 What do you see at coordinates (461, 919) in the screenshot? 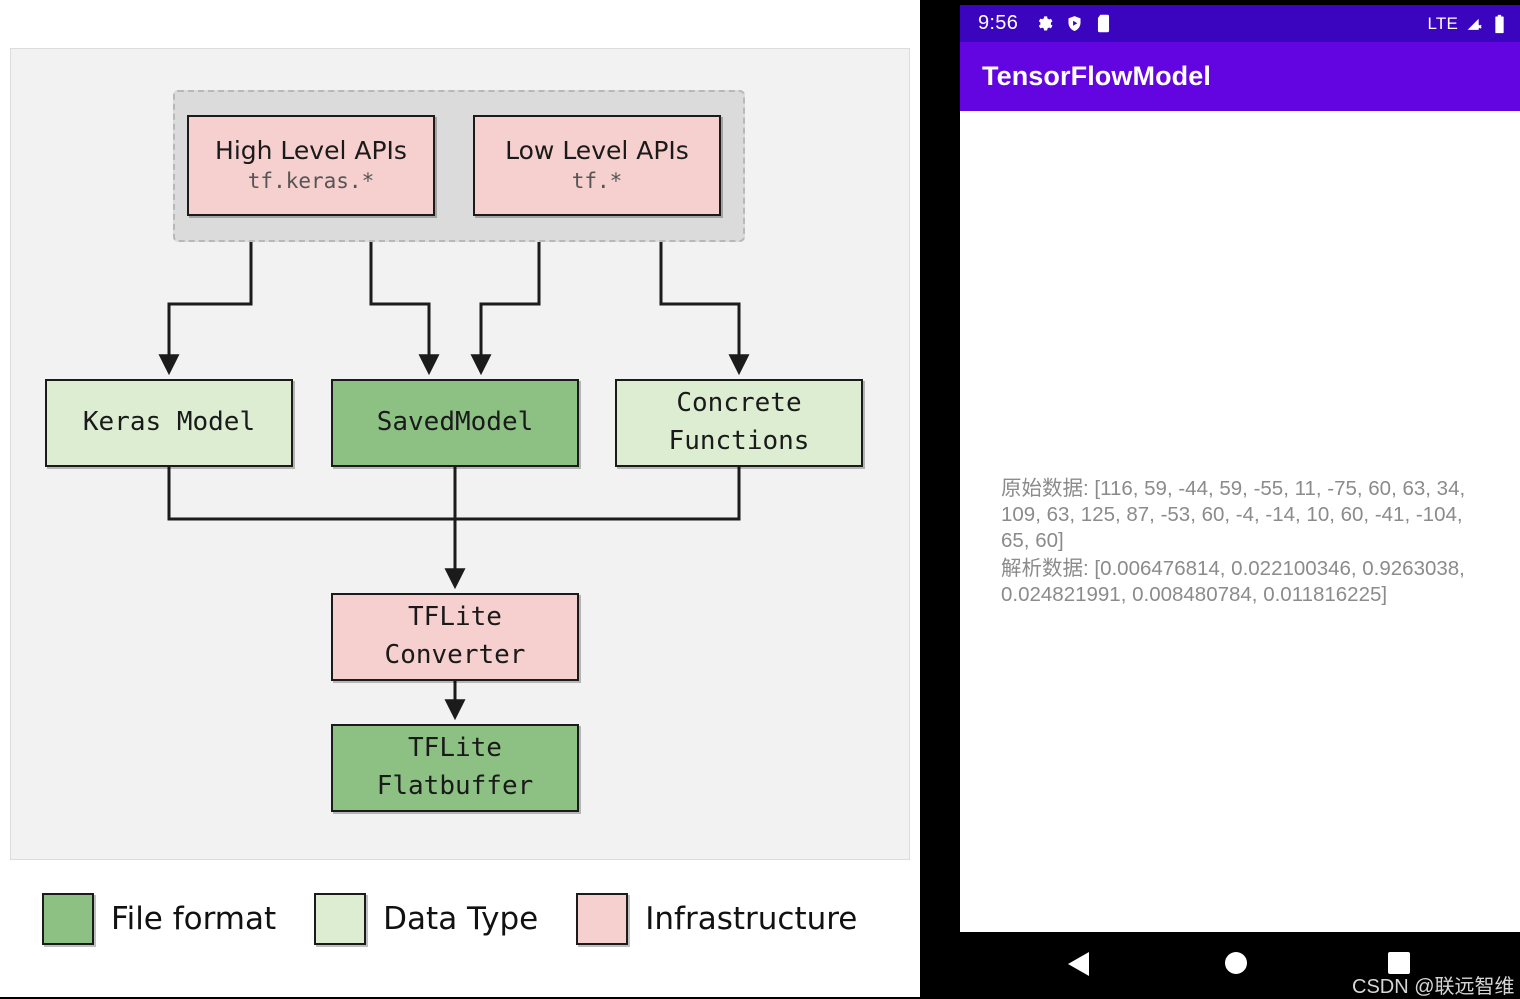
I see `legend-label-data-type: Data Type` at bounding box center [461, 919].